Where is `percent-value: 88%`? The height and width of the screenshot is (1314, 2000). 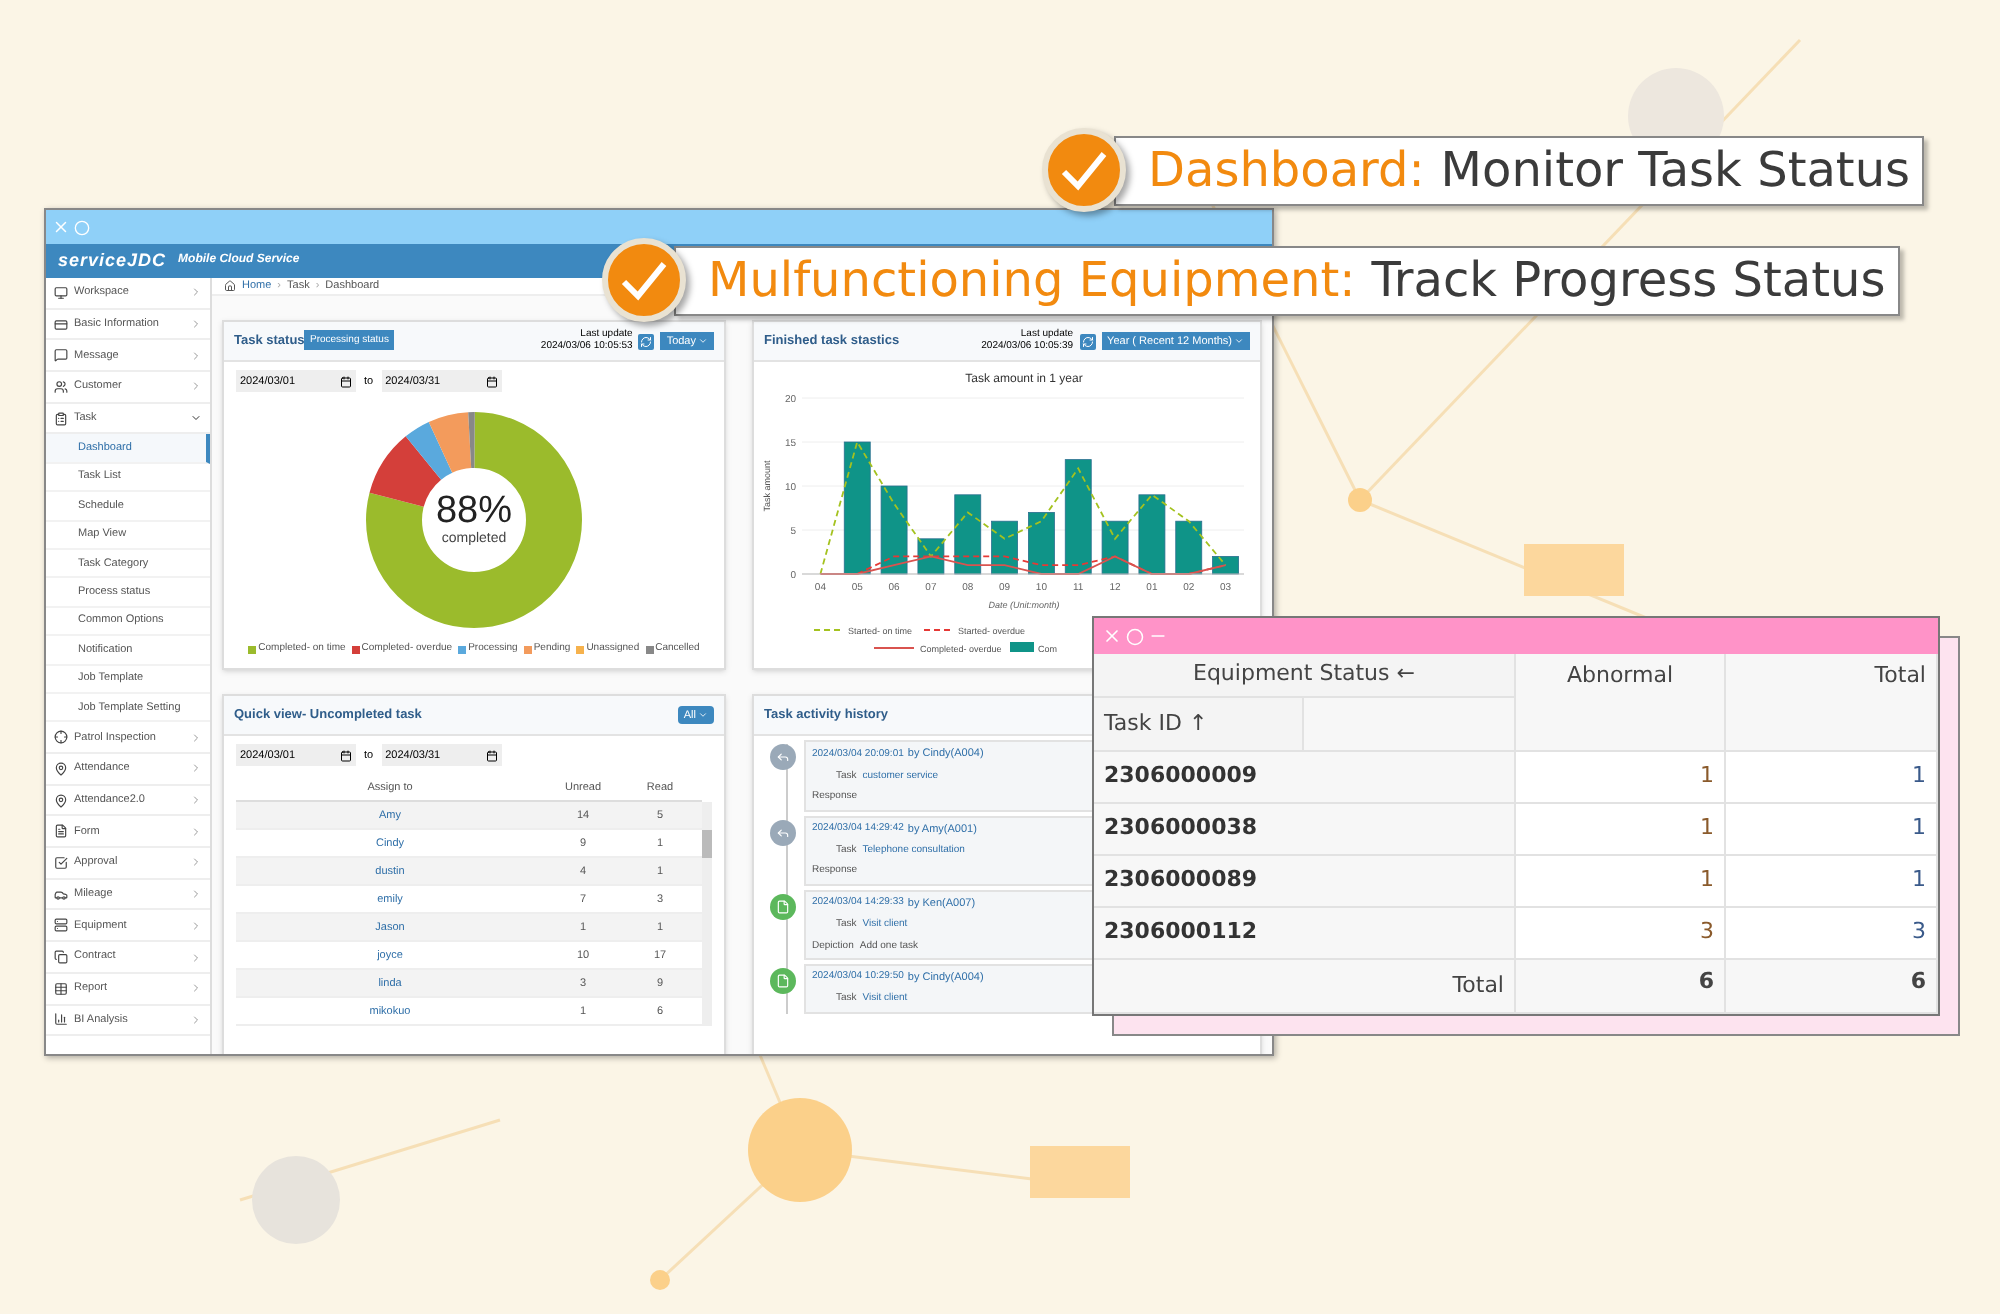
percent-value: 88% is located at coordinates (474, 510).